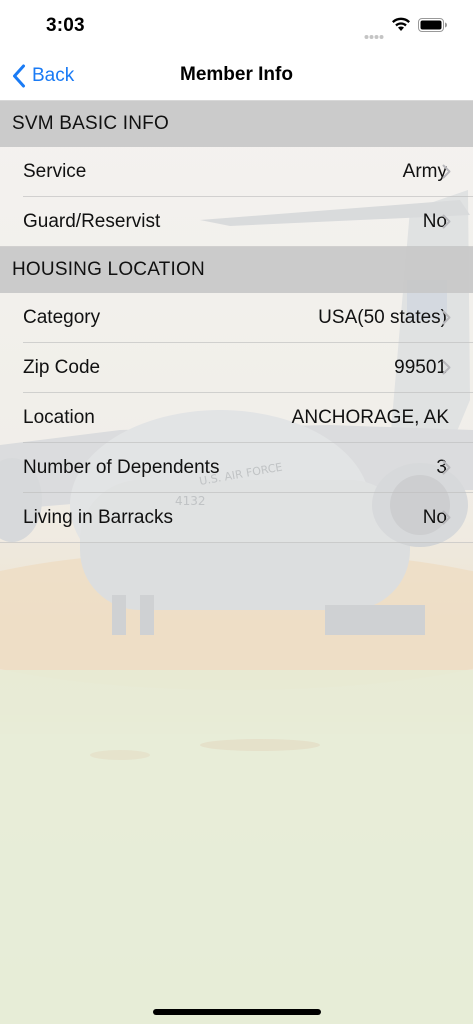  Describe the element at coordinates (382, 317) in the screenshot. I see `row-value: USA(50 states)` at that location.